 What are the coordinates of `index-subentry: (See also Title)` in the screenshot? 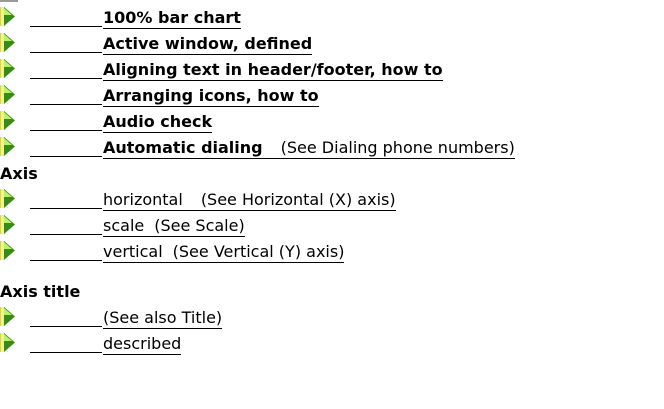 It's located at (332, 319).